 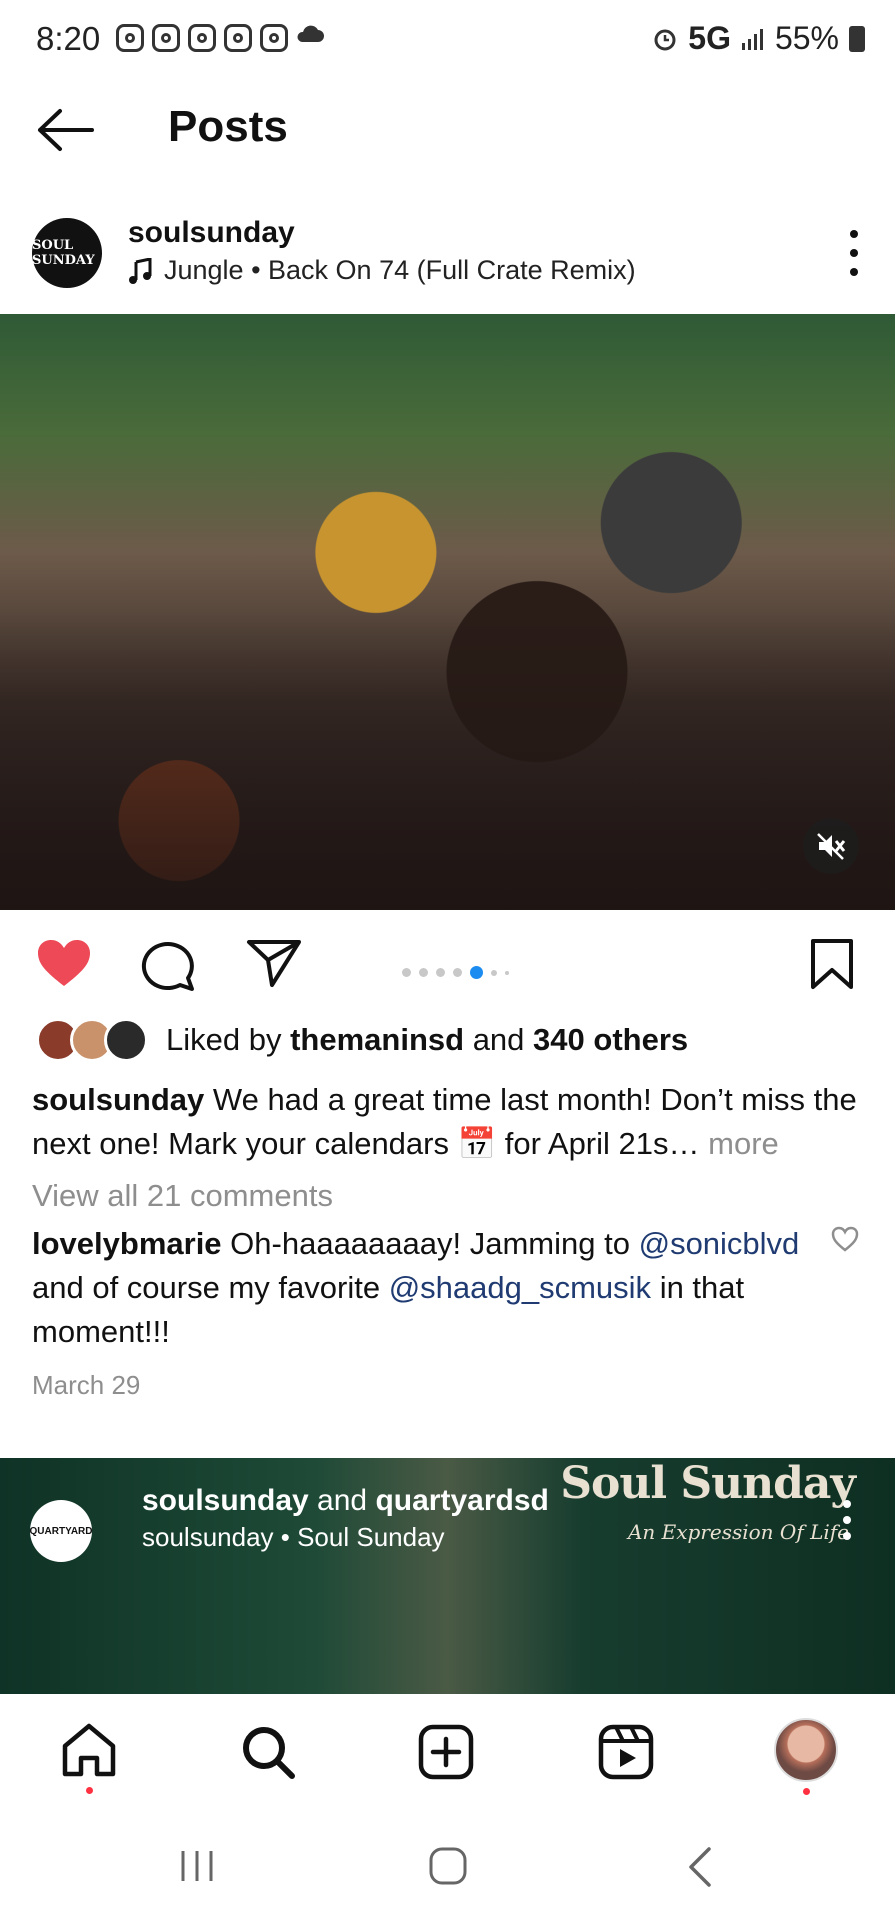 I want to click on bookmark-icon, so click(x=832, y=964).